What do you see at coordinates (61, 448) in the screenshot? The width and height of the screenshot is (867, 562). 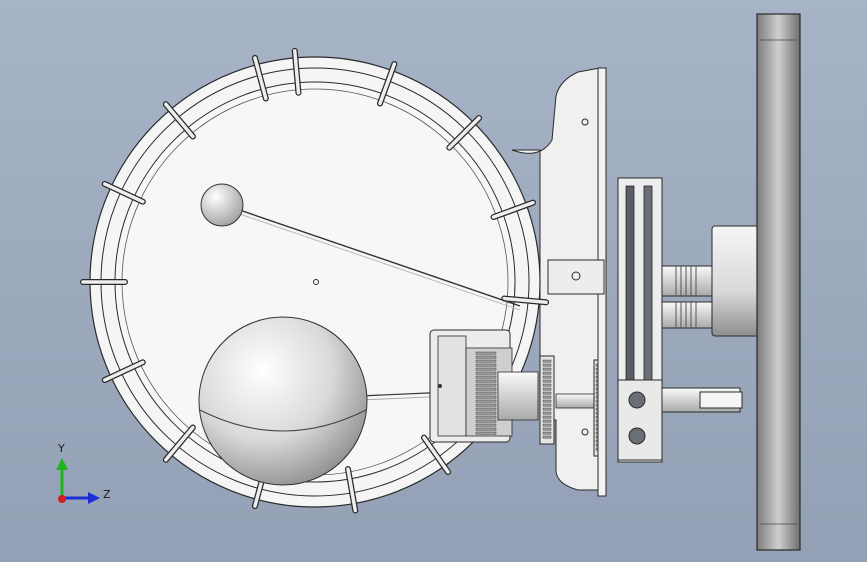 I see `y-axis-label: Y` at bounding box center [61, 448].